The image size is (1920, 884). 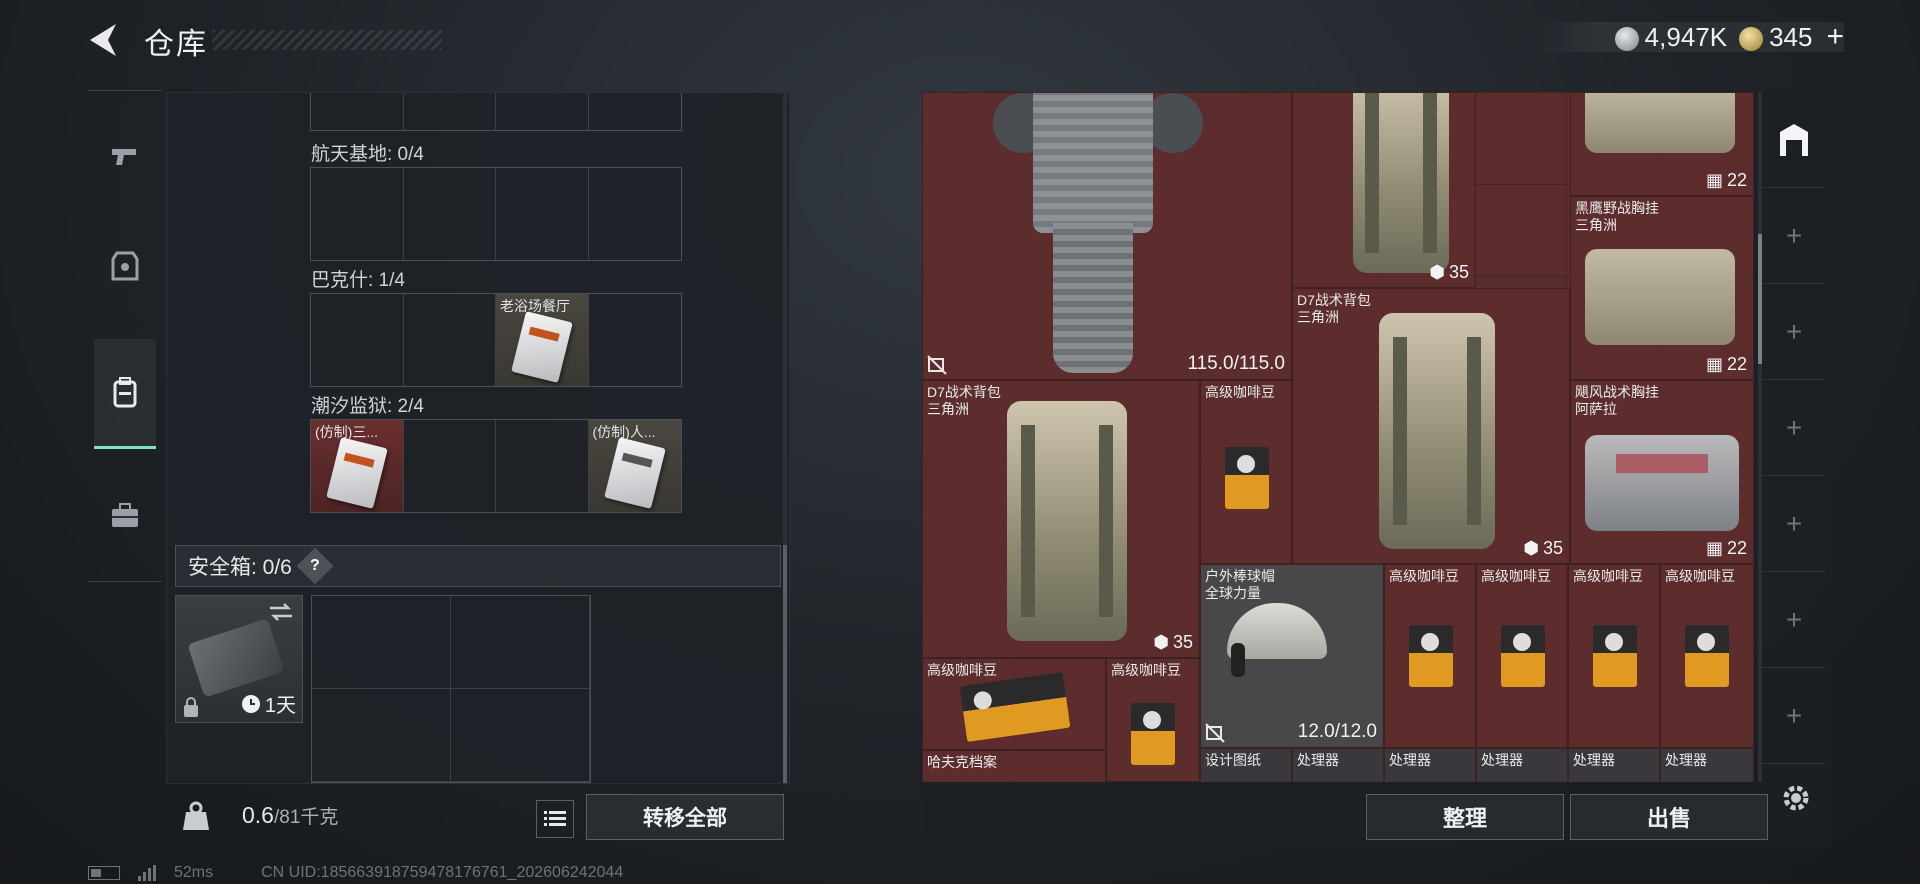 What do you see at coordinates (315, 566) in the screenshot?
I see `help-icon: ?` at bounding box center [315, 566].